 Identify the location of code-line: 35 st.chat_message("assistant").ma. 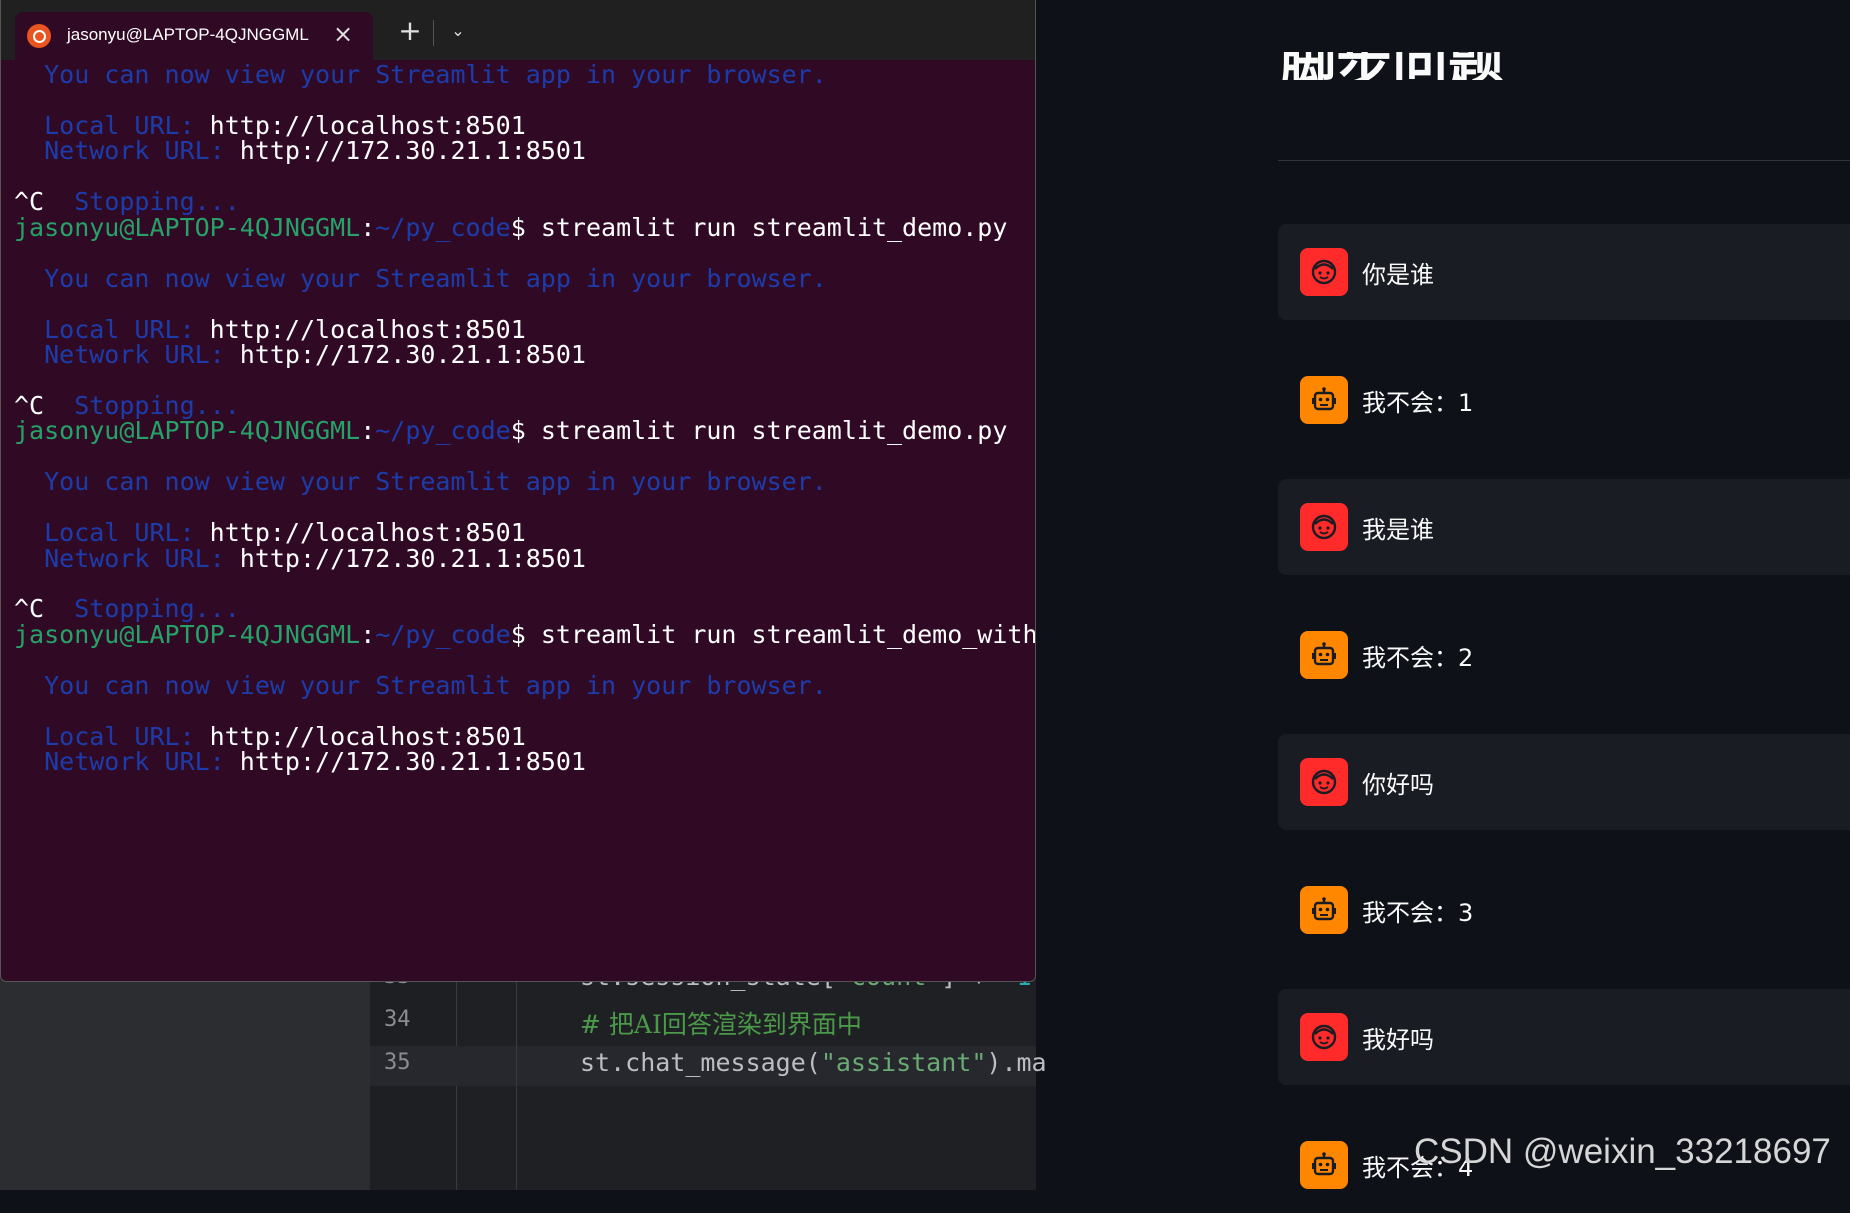
(708, 1066).